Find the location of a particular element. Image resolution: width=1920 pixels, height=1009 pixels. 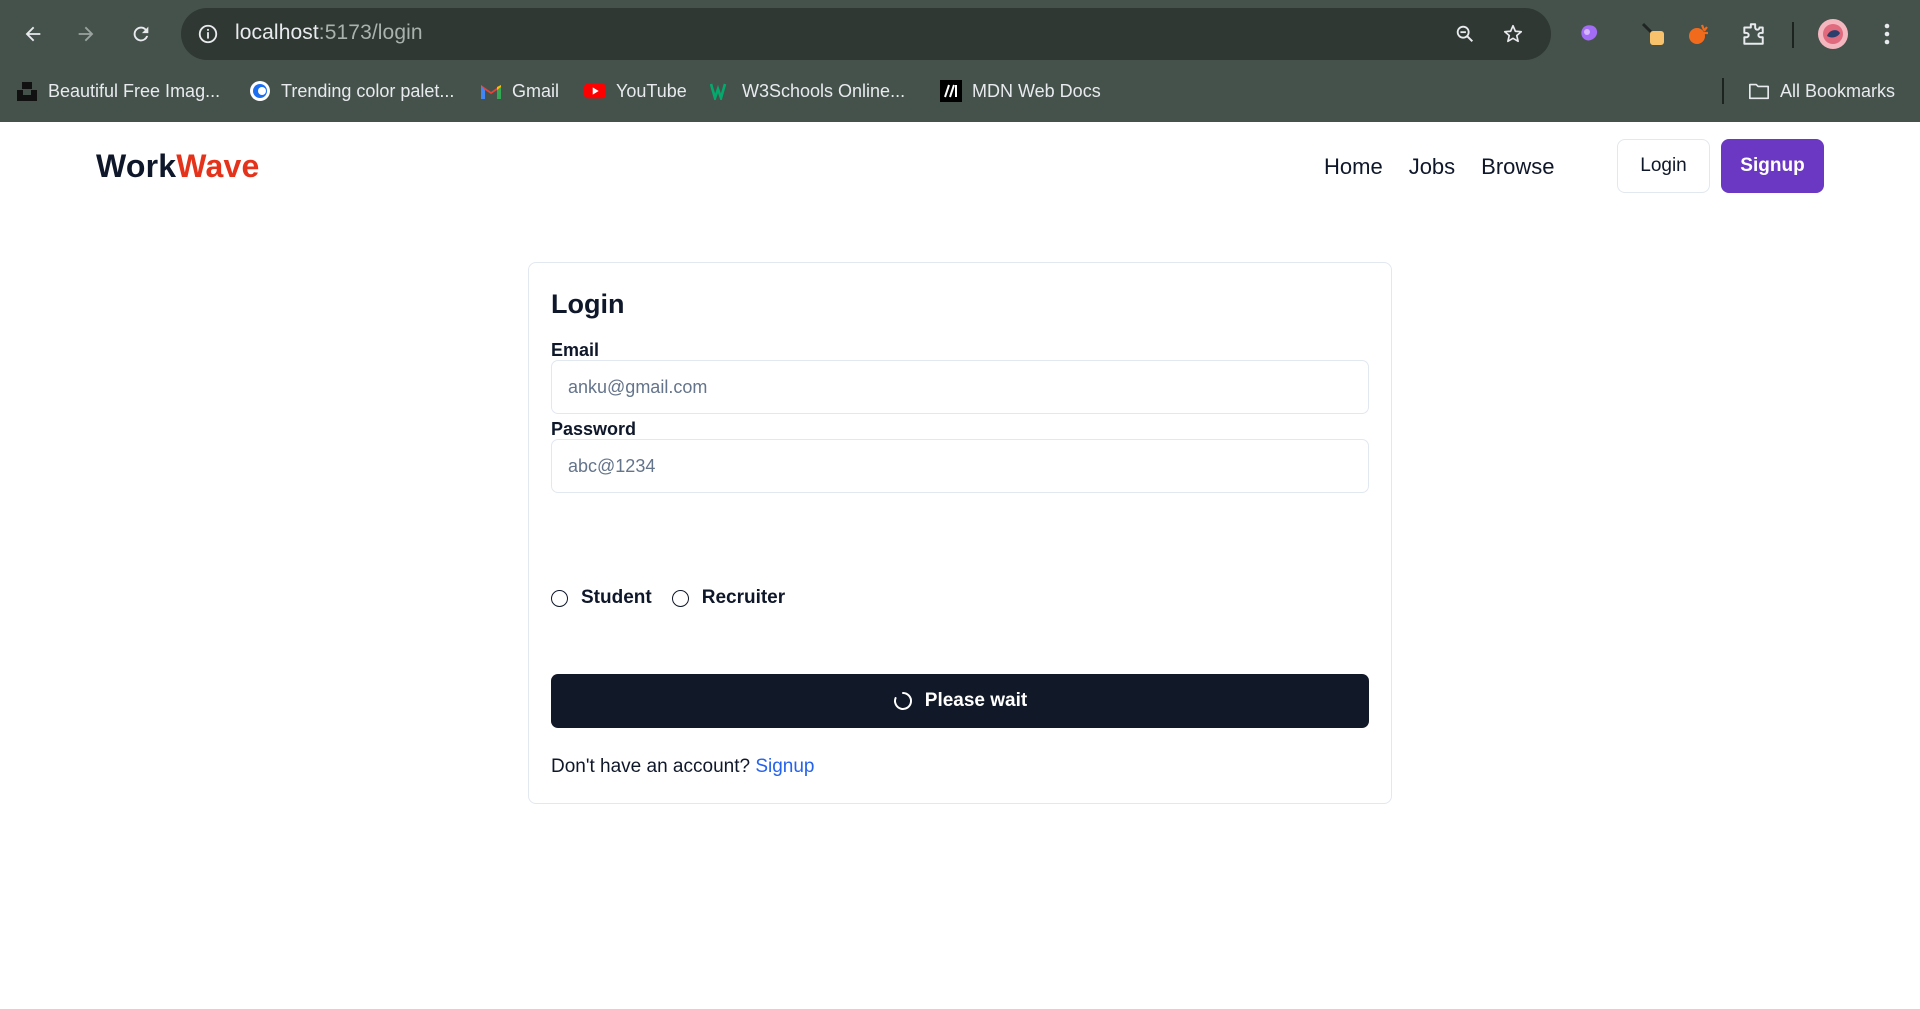

logo-part1: Work is located at coordinates (136, 166).